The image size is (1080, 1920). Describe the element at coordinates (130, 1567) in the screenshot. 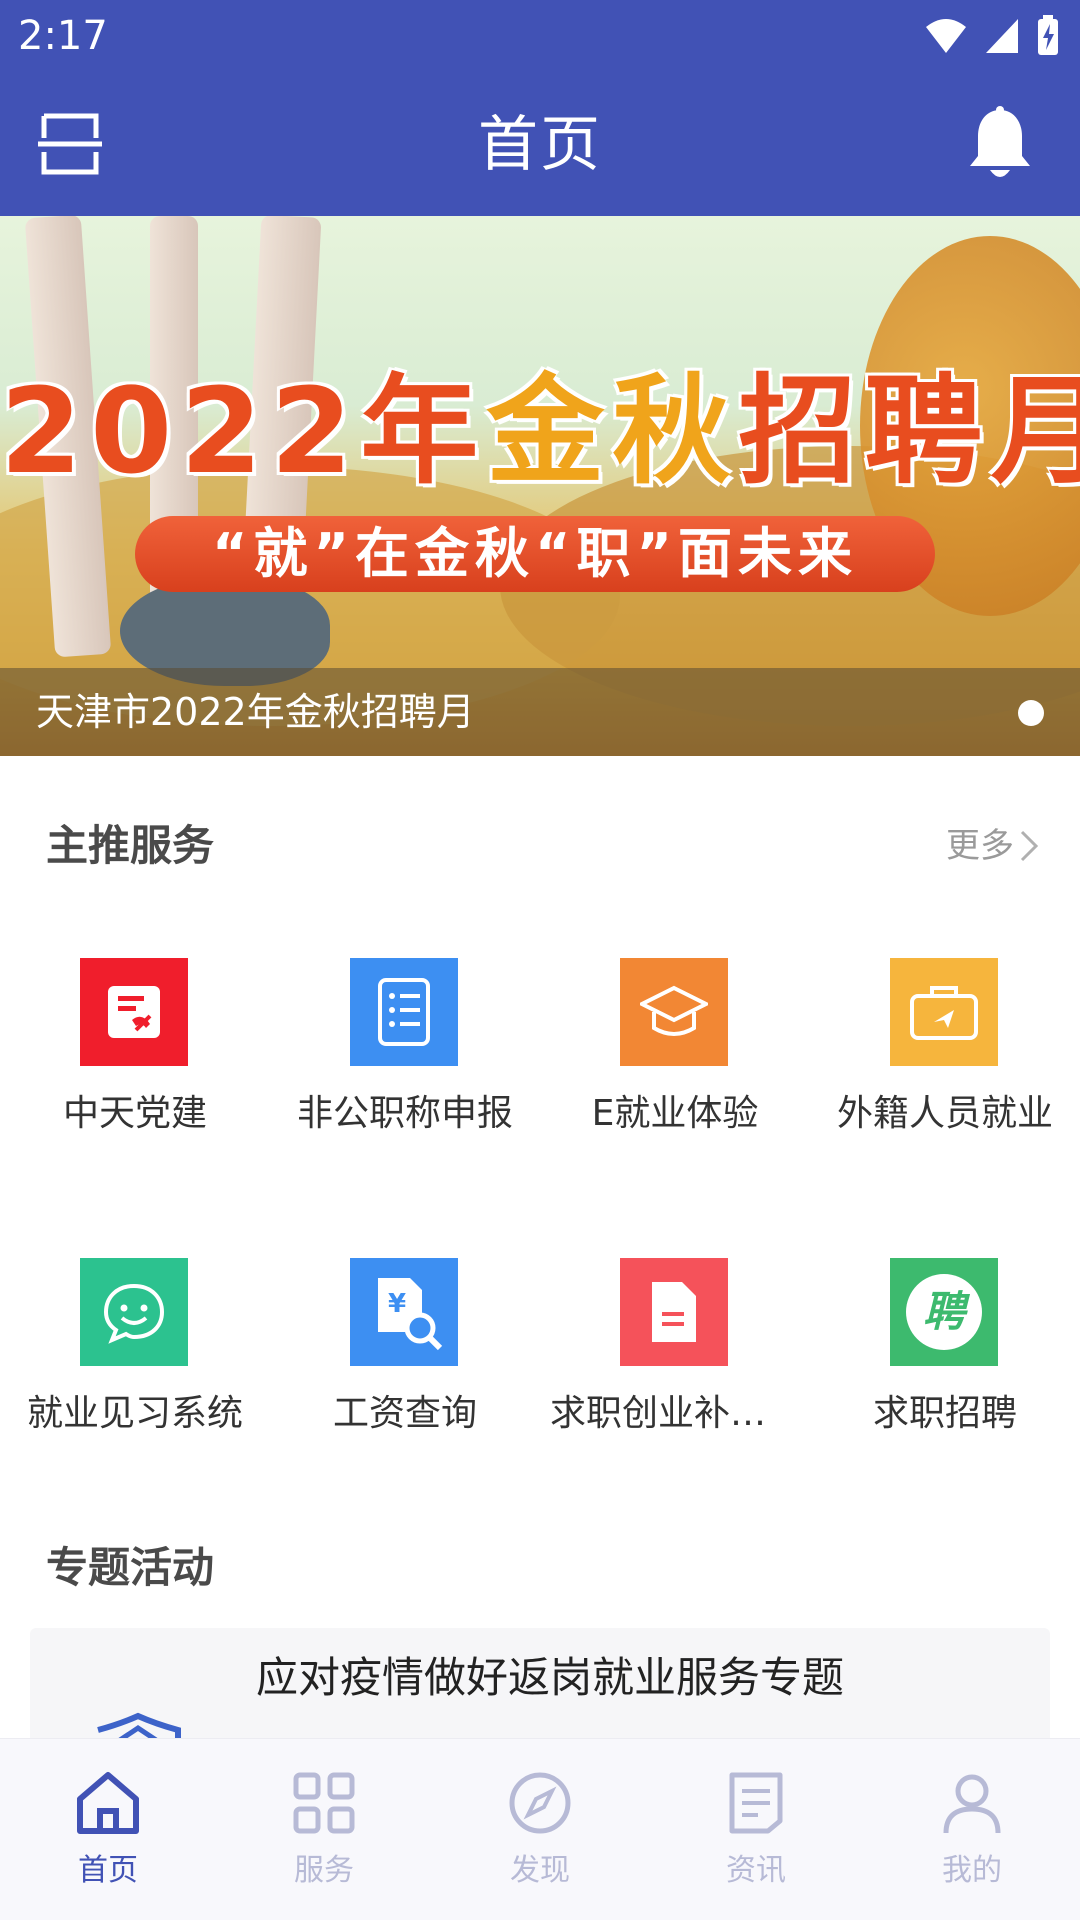

I see `topics-title: 专题活动` at that location.